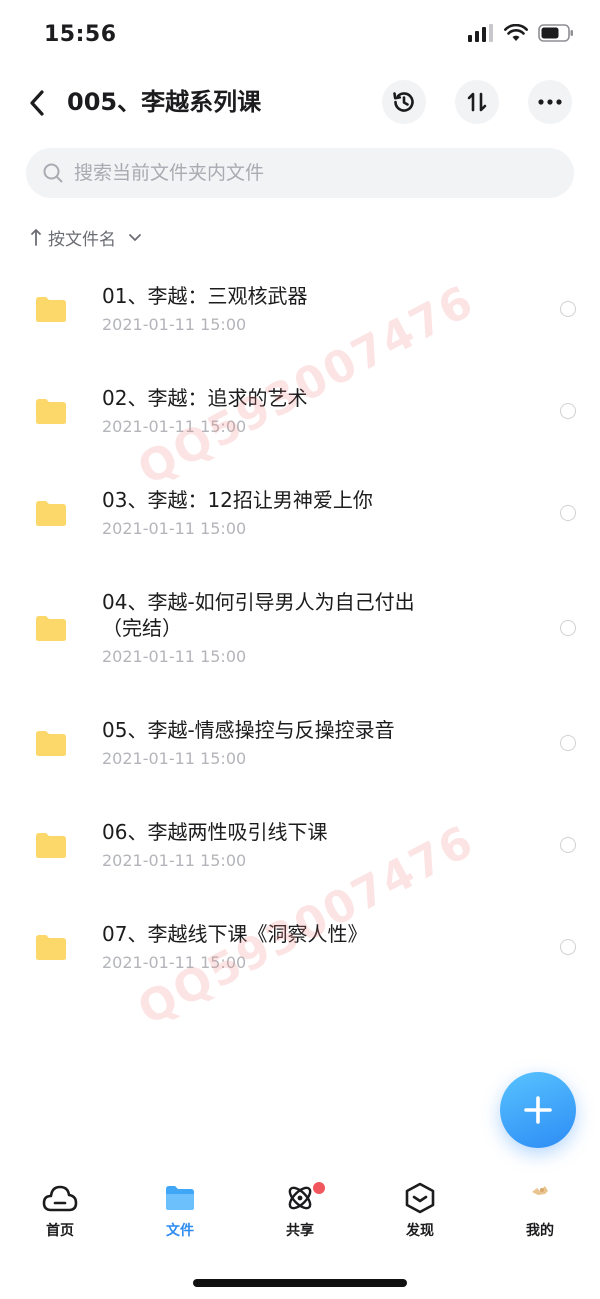 This screenshot has width=600, height=1299. I want to click on back-button, so click(37, 103).